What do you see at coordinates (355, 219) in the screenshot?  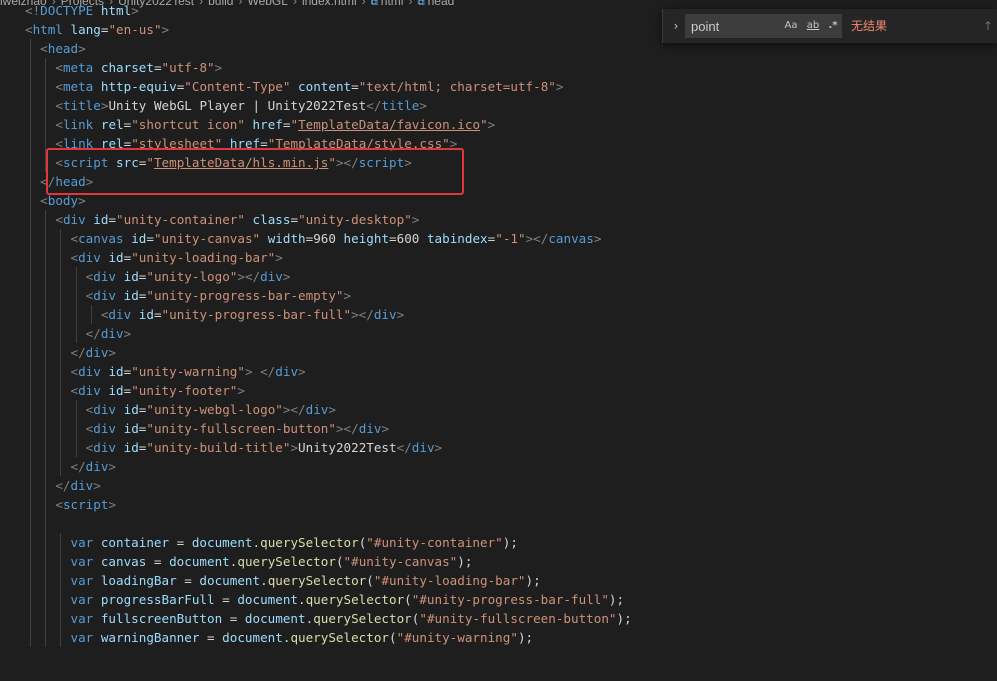 I see `code-token: "unity-desktop"` at bounding box center [355, 219].